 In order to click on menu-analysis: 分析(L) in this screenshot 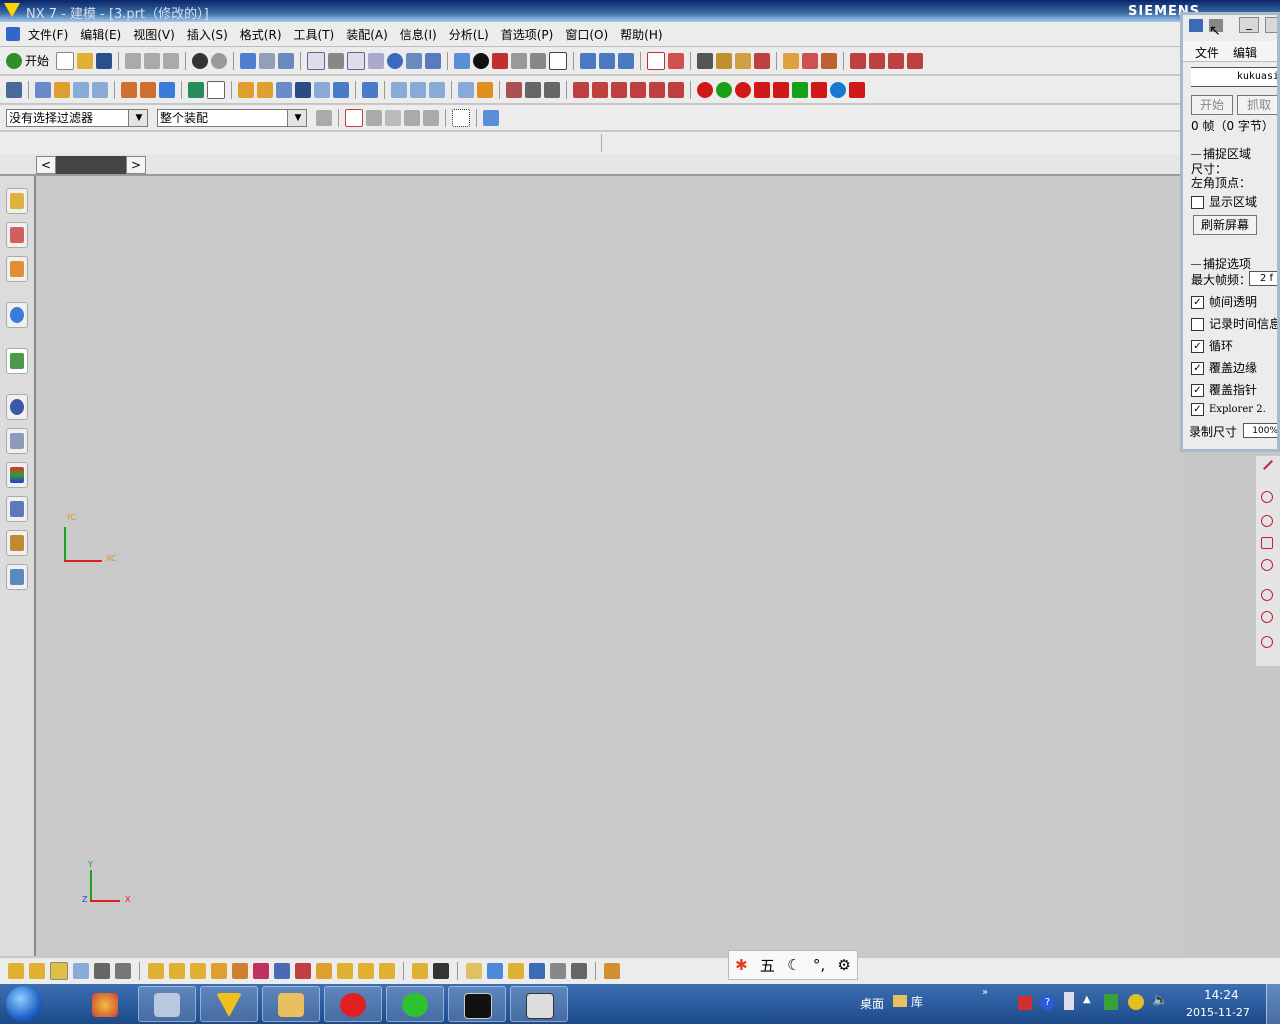, I will do `click(469, 34)`.